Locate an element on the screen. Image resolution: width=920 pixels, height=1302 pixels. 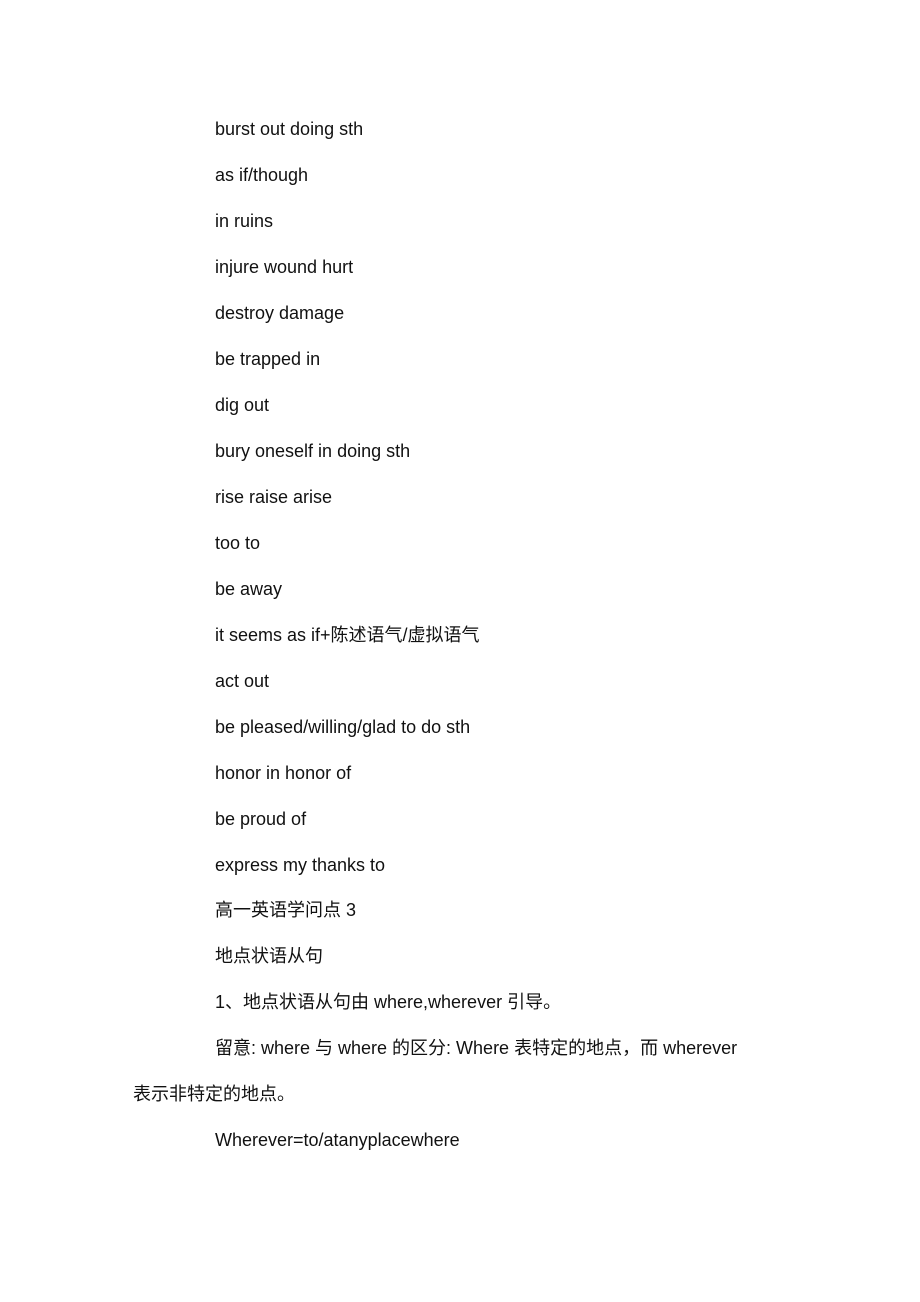
phrase-line: destroy damage is located at coordinates (280, 313).